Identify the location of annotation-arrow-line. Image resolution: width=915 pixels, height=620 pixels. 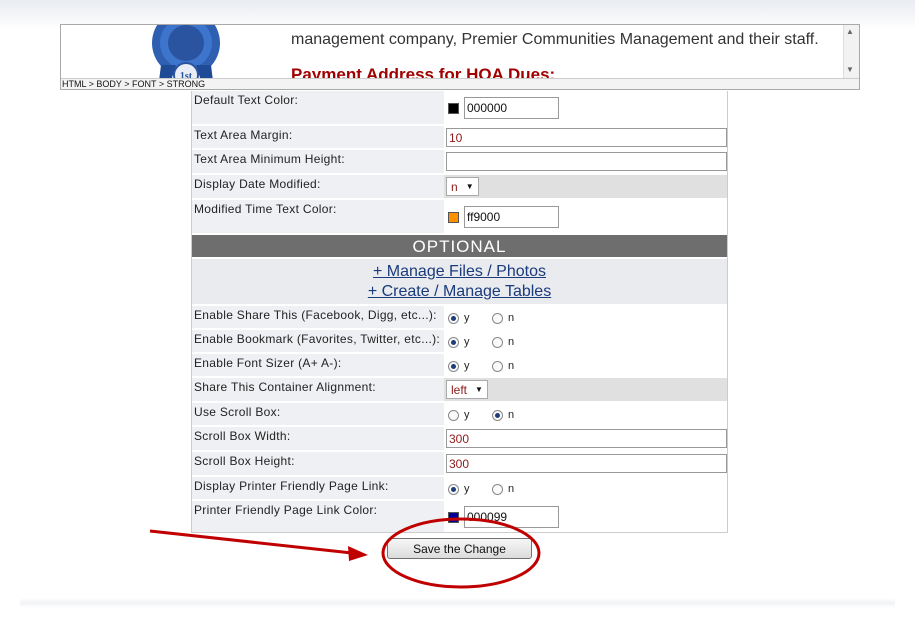
(251, 542).